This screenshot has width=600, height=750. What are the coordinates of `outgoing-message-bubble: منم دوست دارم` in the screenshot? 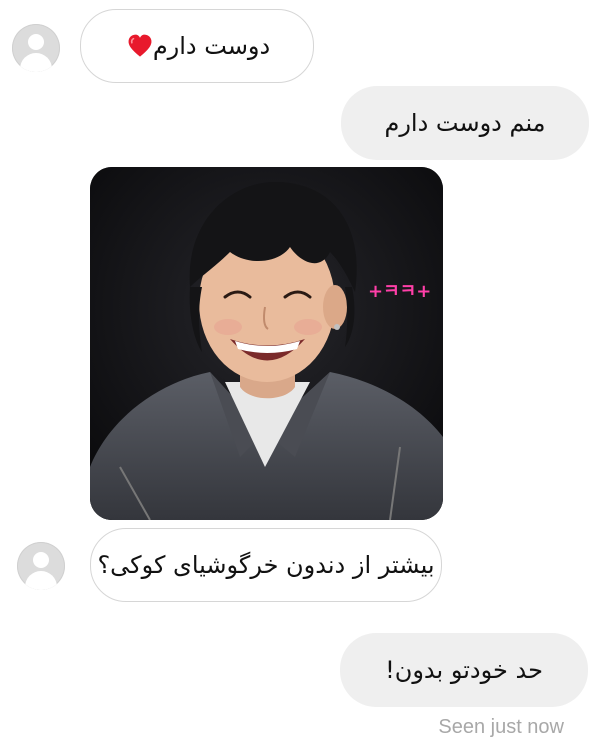 It's located at (465, 123).